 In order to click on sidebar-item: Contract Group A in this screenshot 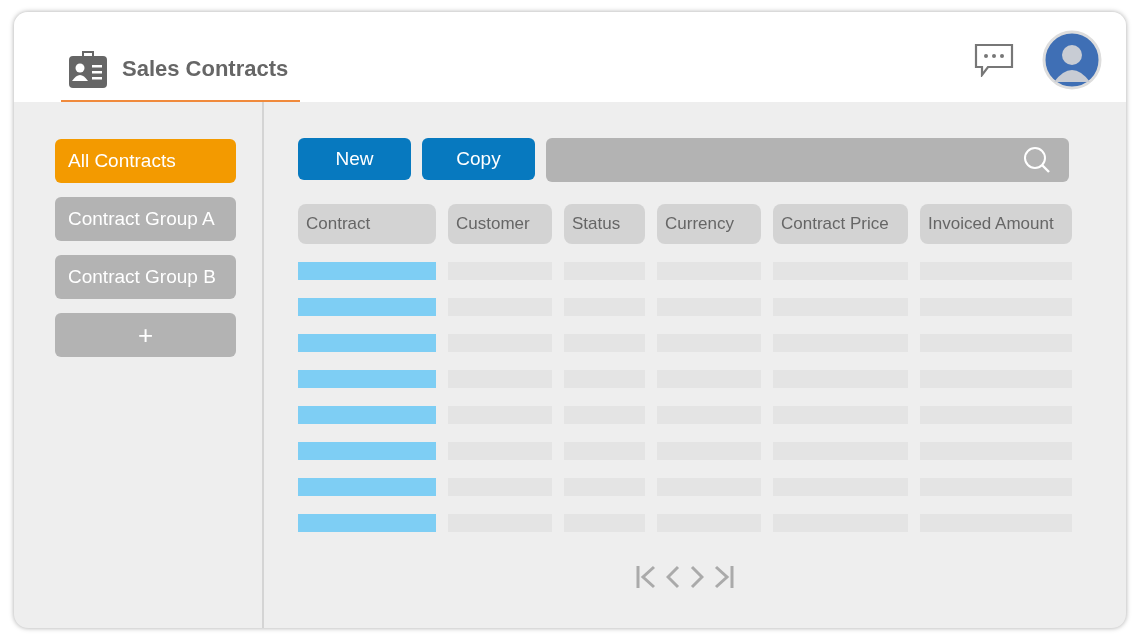, I will do `click(145, 219)`.